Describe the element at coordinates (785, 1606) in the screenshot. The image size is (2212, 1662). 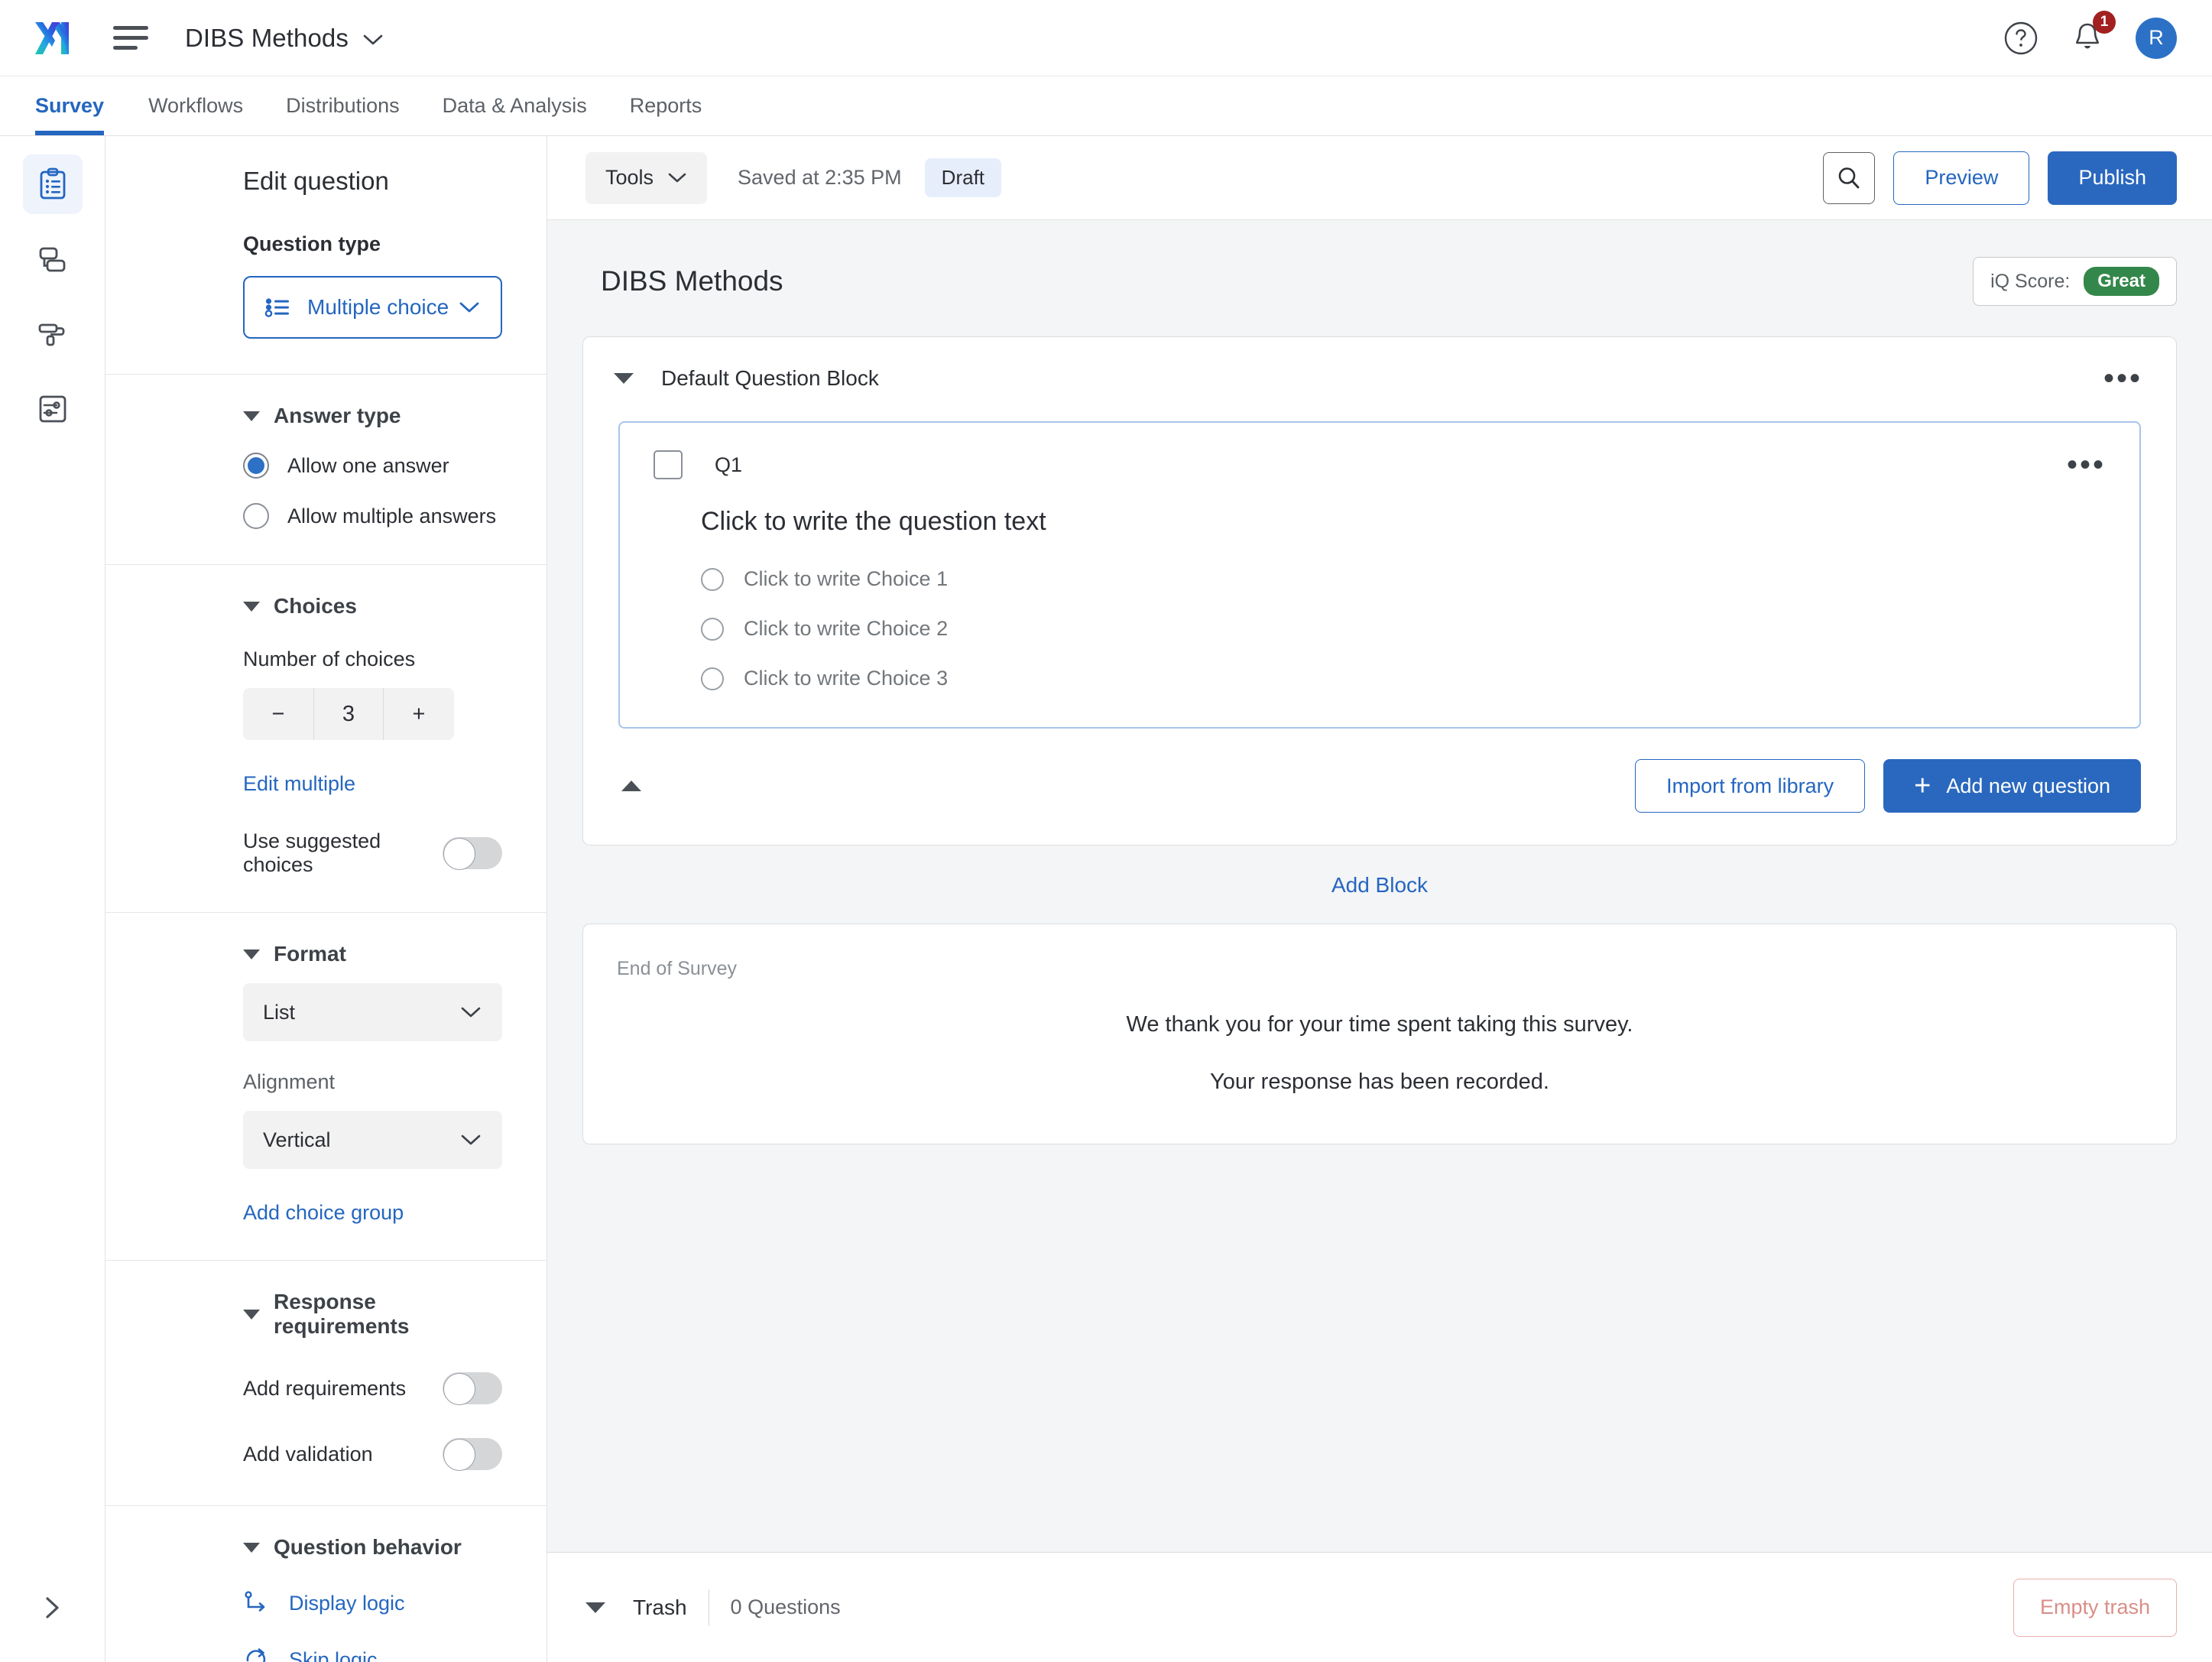
I see `trash-question-count: 0 Questions` at that location.